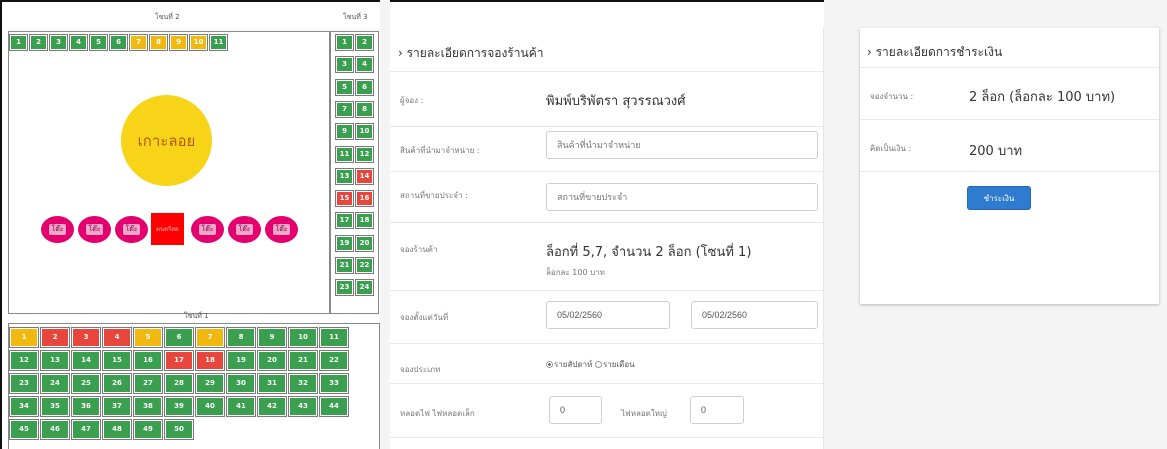 The width and height of the screenshot is (1167, 449). What do you see at coordinates (334, 406) in the screenshot?
I see `zone-1-stall: 44` at bounding box center [334, 406].